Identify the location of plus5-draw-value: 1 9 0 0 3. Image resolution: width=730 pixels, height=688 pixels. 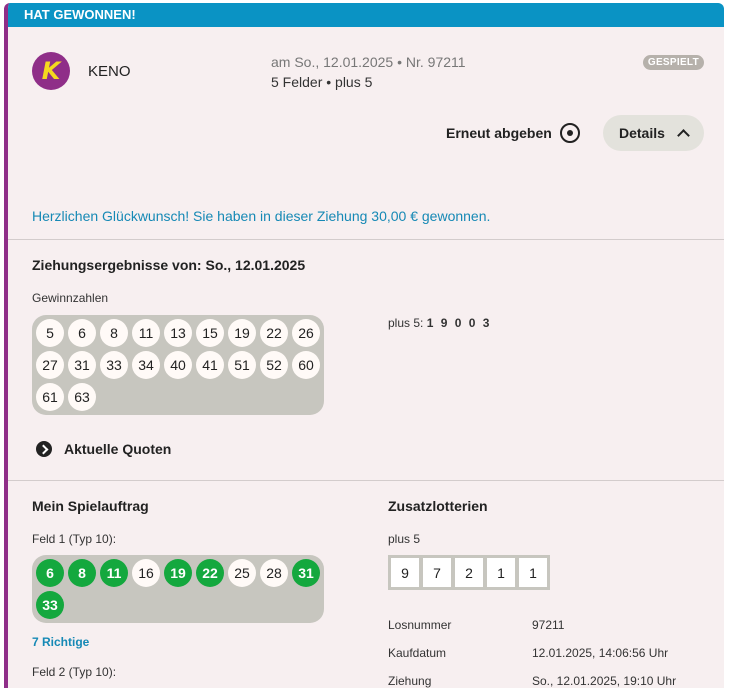
(459, 323).